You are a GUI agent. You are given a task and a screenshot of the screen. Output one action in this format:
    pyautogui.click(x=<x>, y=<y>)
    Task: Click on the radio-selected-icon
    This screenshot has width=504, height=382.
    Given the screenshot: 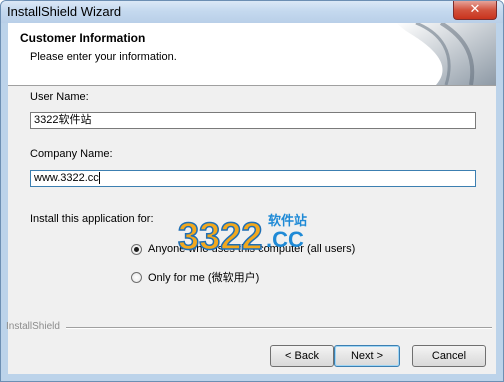 What is the action you would take?
    pyautogui.click(x=136, y=249)
    